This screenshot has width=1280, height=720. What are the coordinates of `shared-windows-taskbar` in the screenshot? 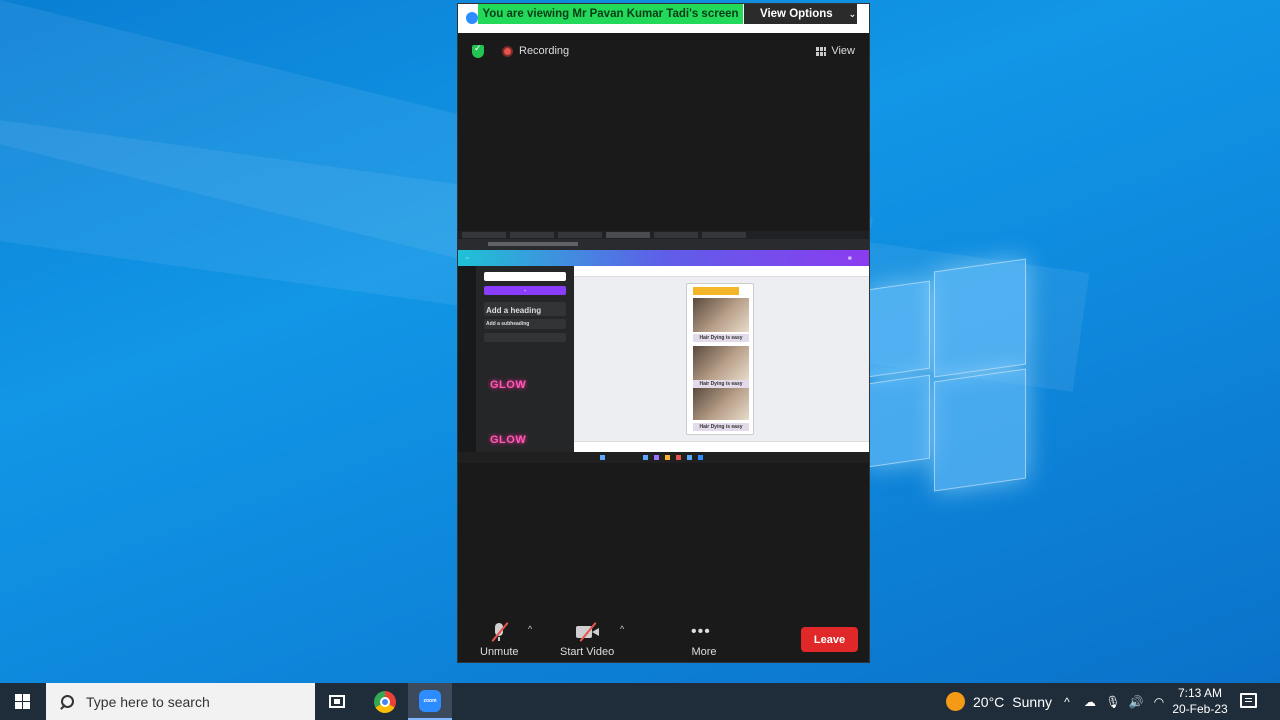 It's located at (663, 457).